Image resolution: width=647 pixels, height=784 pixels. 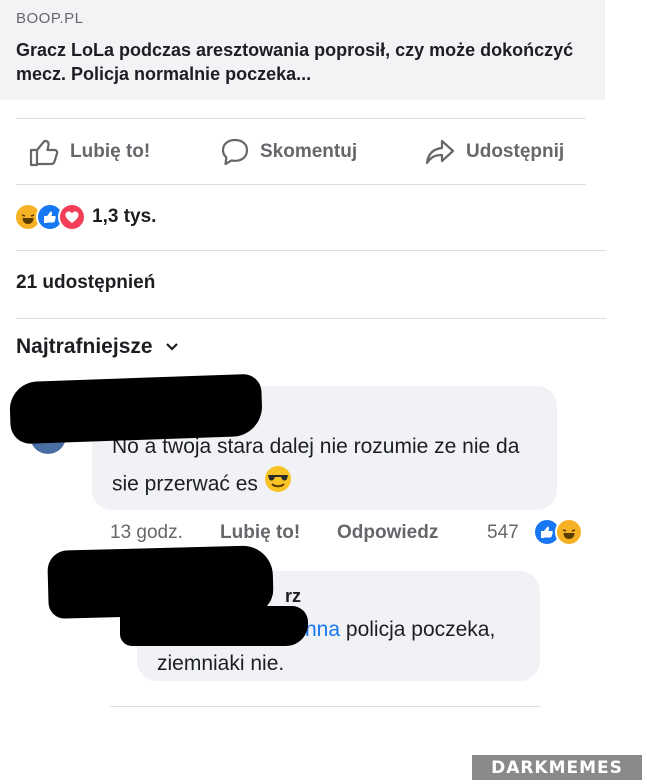 I want to click on comment-sort-dropdown: Najtrafniejsze, so click(x=97, y=347).